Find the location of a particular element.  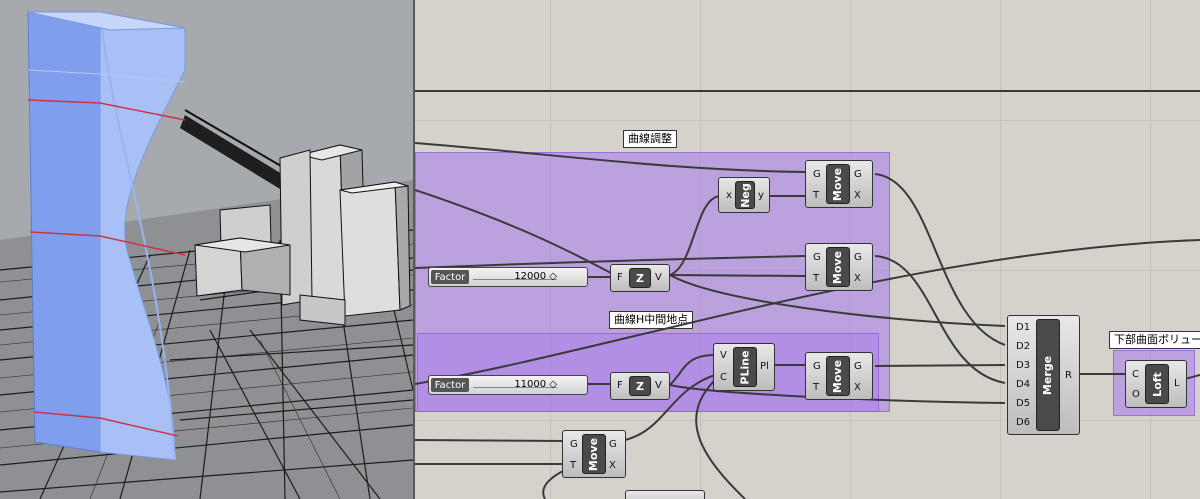

merge-component: D1 D2 D3 D4 D5 D6 Merge R is located at coordinates (1043, 375).